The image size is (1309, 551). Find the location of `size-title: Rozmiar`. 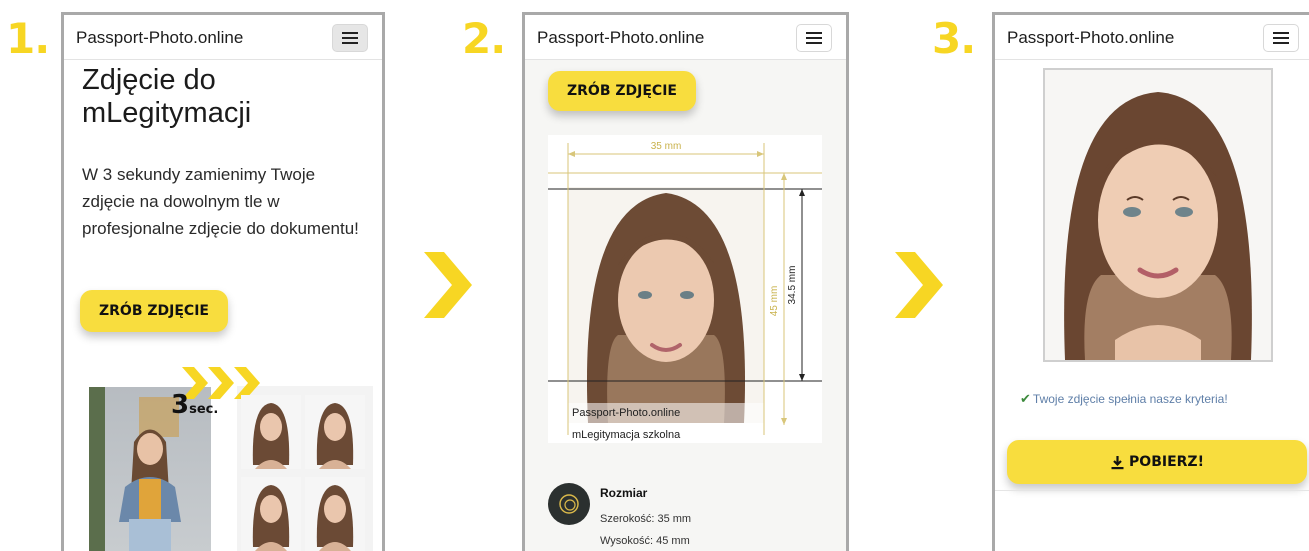

size-title: Rozmiar is located at coordinates (624, 493).